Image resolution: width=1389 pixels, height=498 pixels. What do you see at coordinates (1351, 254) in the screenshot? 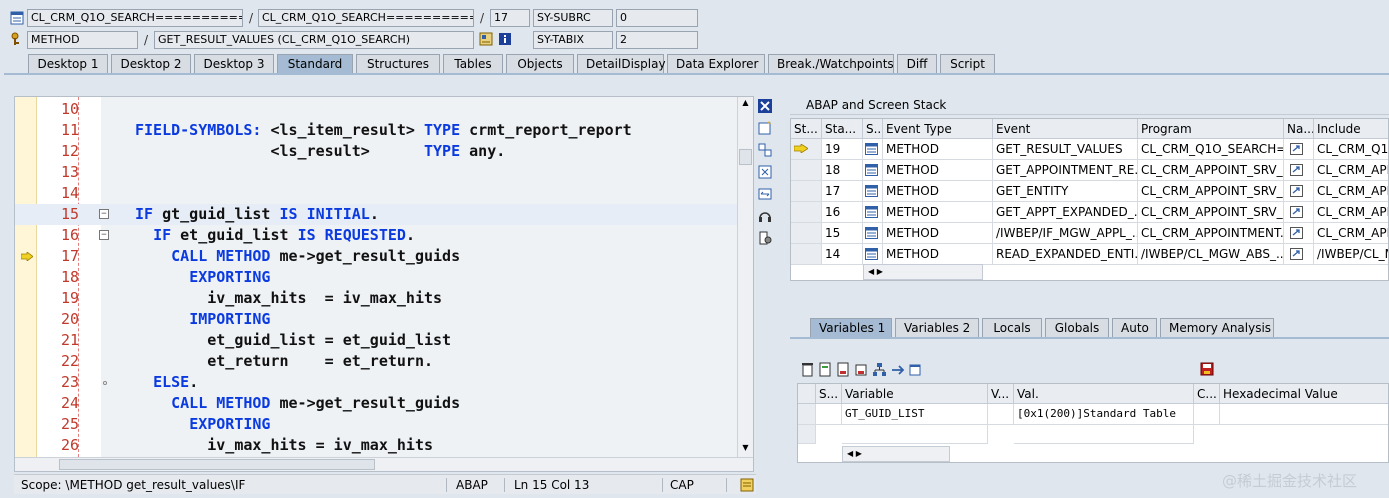
I see `stack-include-cell: /IWBEP/CL_M` at bounding box center [1351, 254].